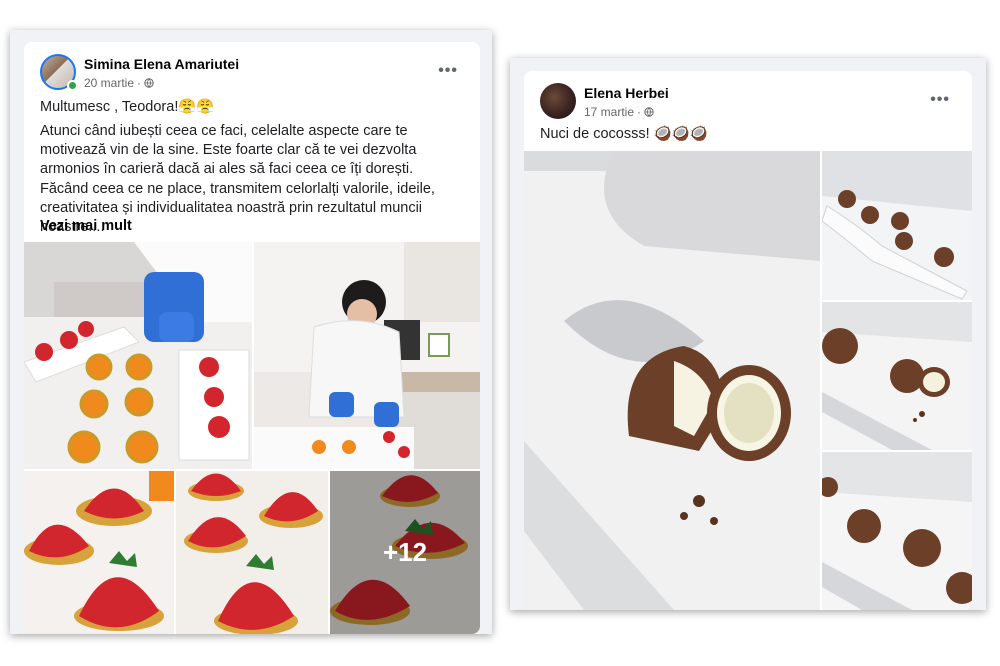  I want to click on avatar, so click(558, 101).